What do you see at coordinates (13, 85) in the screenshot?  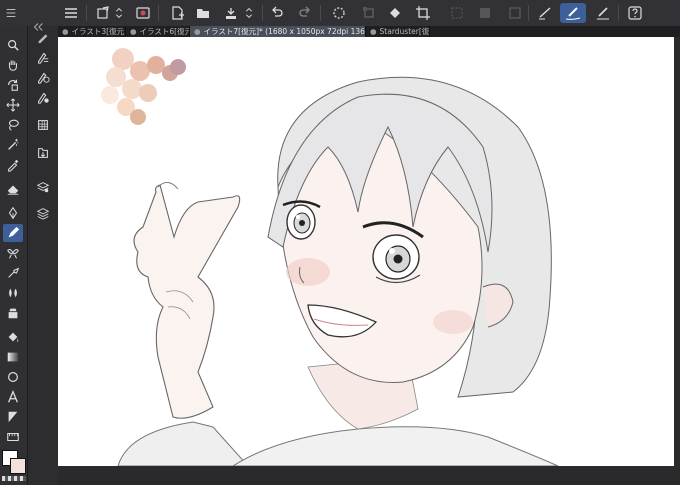 I see `rotate-tool-icon` at bounding box center [13, 85].